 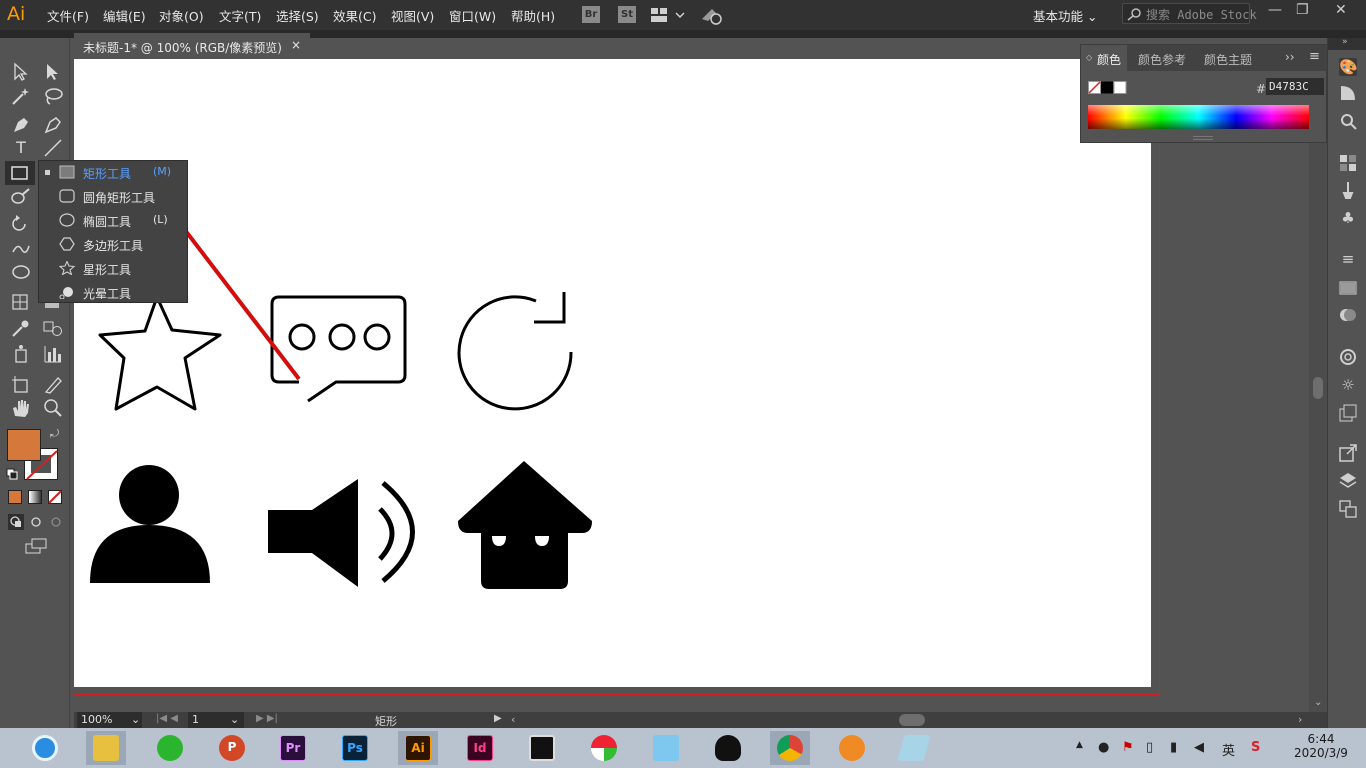 I want to click on close-button: ✕, so click(x=1341, y=10).